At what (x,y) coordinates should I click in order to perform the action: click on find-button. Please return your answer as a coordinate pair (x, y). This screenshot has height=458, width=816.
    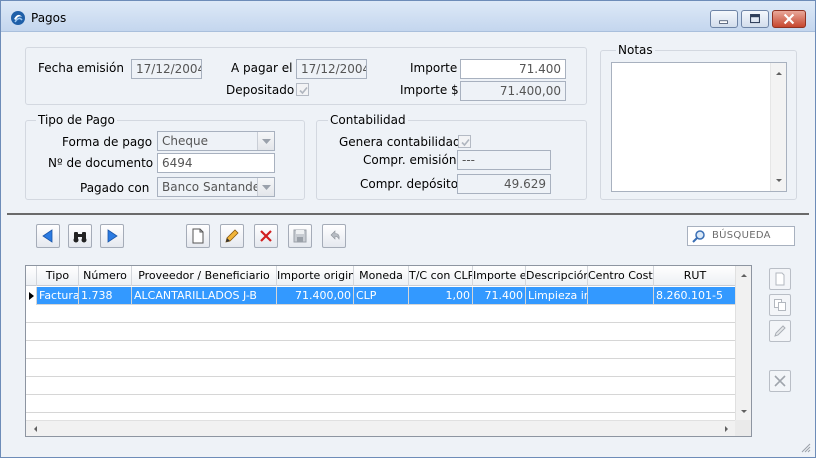
    Looking at the image, I should click on (80, 236).